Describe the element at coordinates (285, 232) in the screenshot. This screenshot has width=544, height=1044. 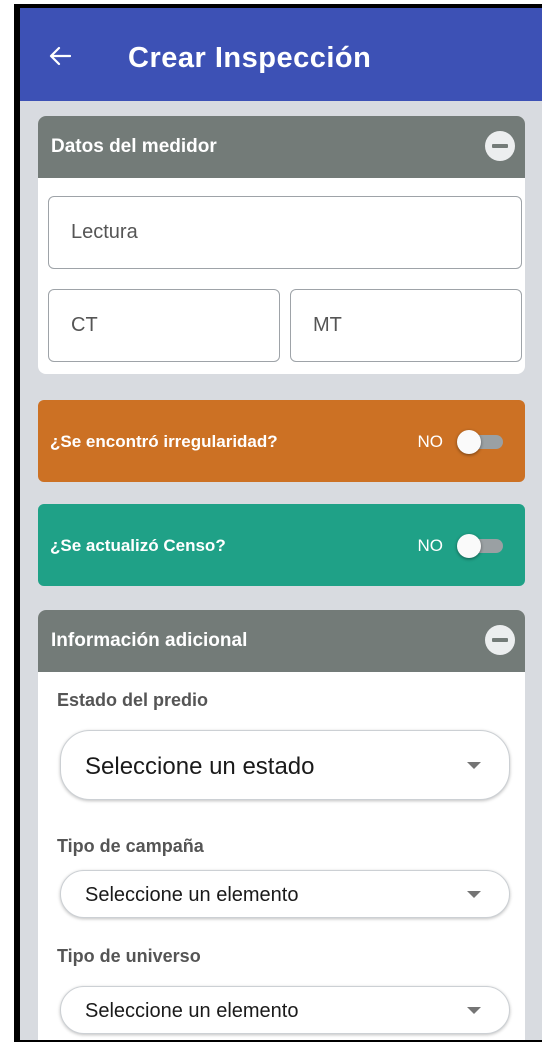
I see `lectura-field: Lectura` at that location.